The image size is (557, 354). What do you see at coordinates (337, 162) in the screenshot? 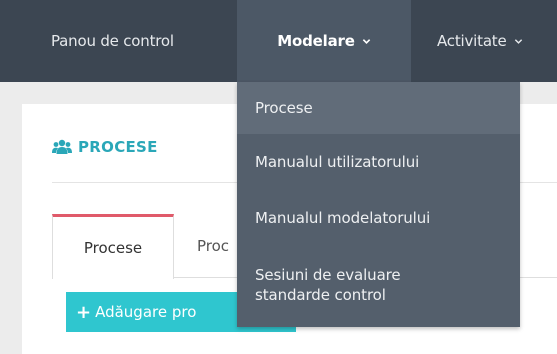
I see `menu-item-label: Manualul utilizatorului` at bounding box center [337, 162].